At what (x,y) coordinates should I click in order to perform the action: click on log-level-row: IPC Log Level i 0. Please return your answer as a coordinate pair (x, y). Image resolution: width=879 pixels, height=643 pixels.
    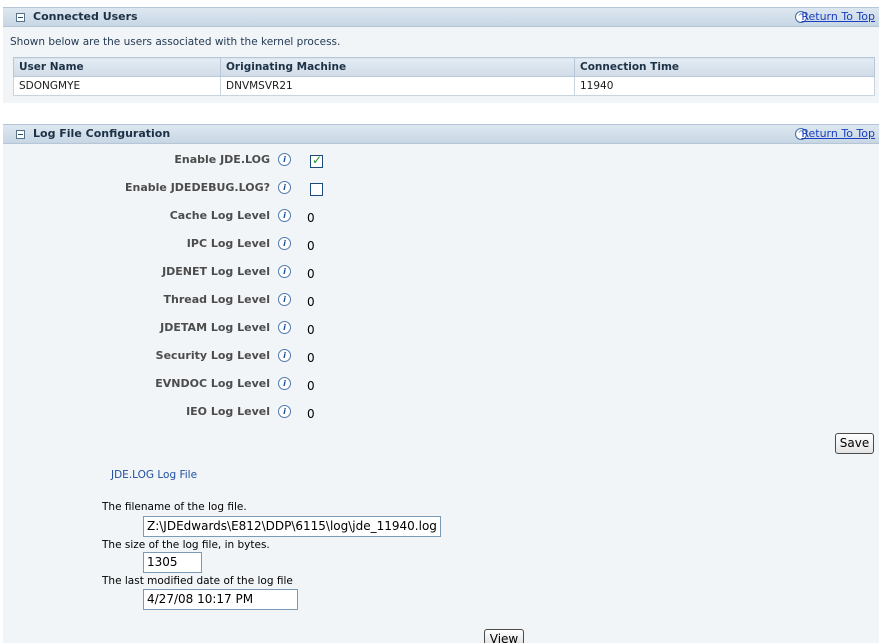
    Looking at the image, I should click on (203, 247).